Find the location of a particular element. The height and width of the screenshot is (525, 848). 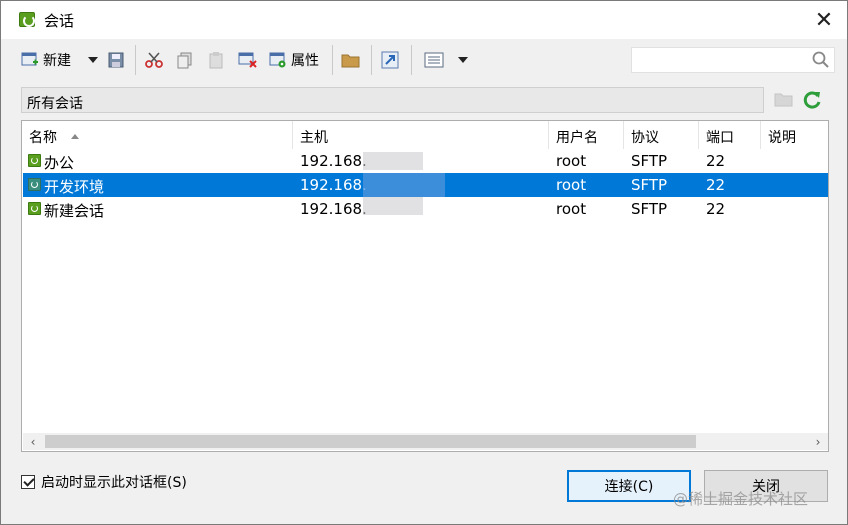

session-name: 开发环境 is located at coordinates (74, 187).